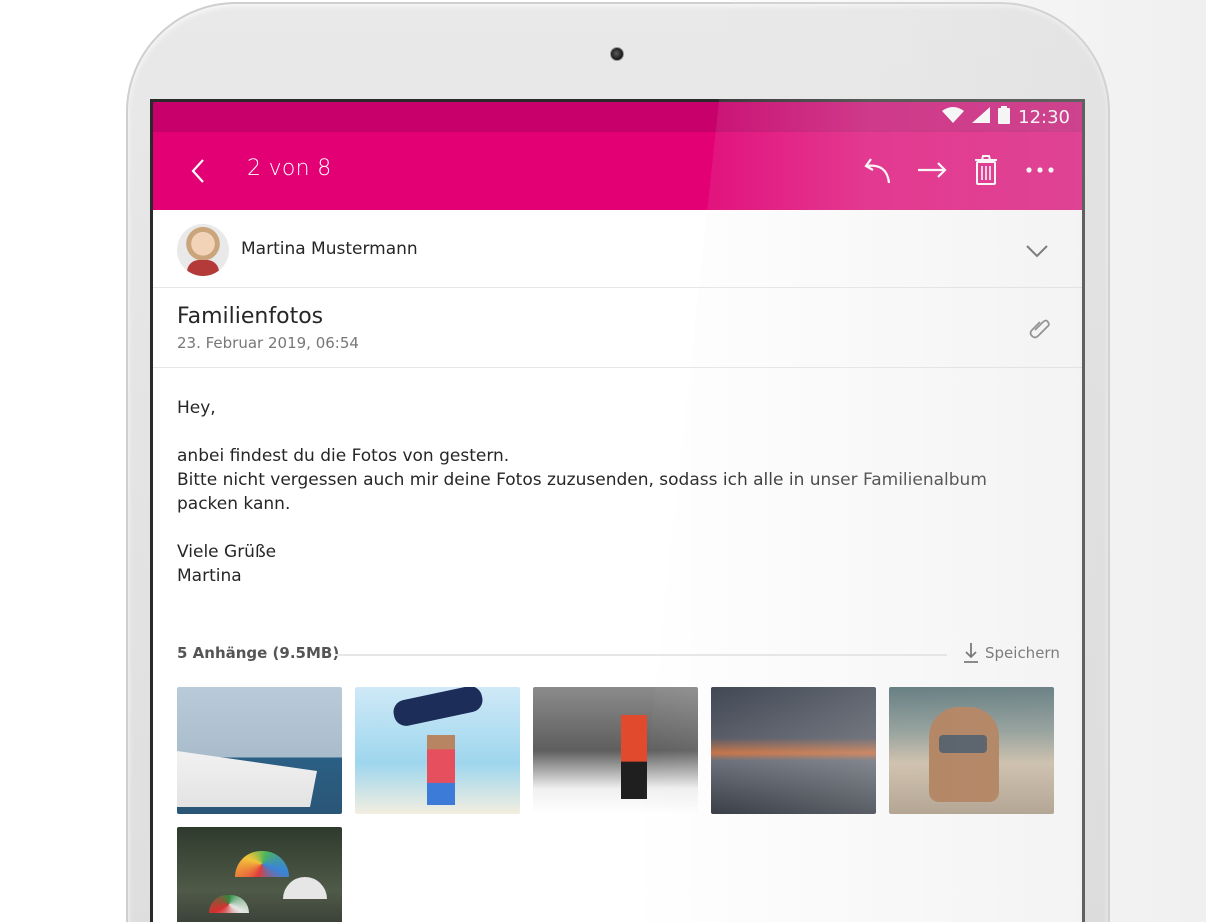 The height and width of the screenshot is (922, 1206). I want to click on more-button, so click(1040, 170).